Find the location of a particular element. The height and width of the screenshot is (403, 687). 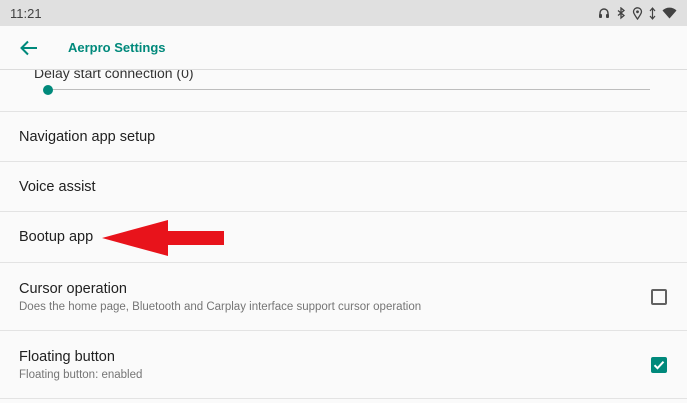

pref-title: Floating button is located at coordinates (67, 356).